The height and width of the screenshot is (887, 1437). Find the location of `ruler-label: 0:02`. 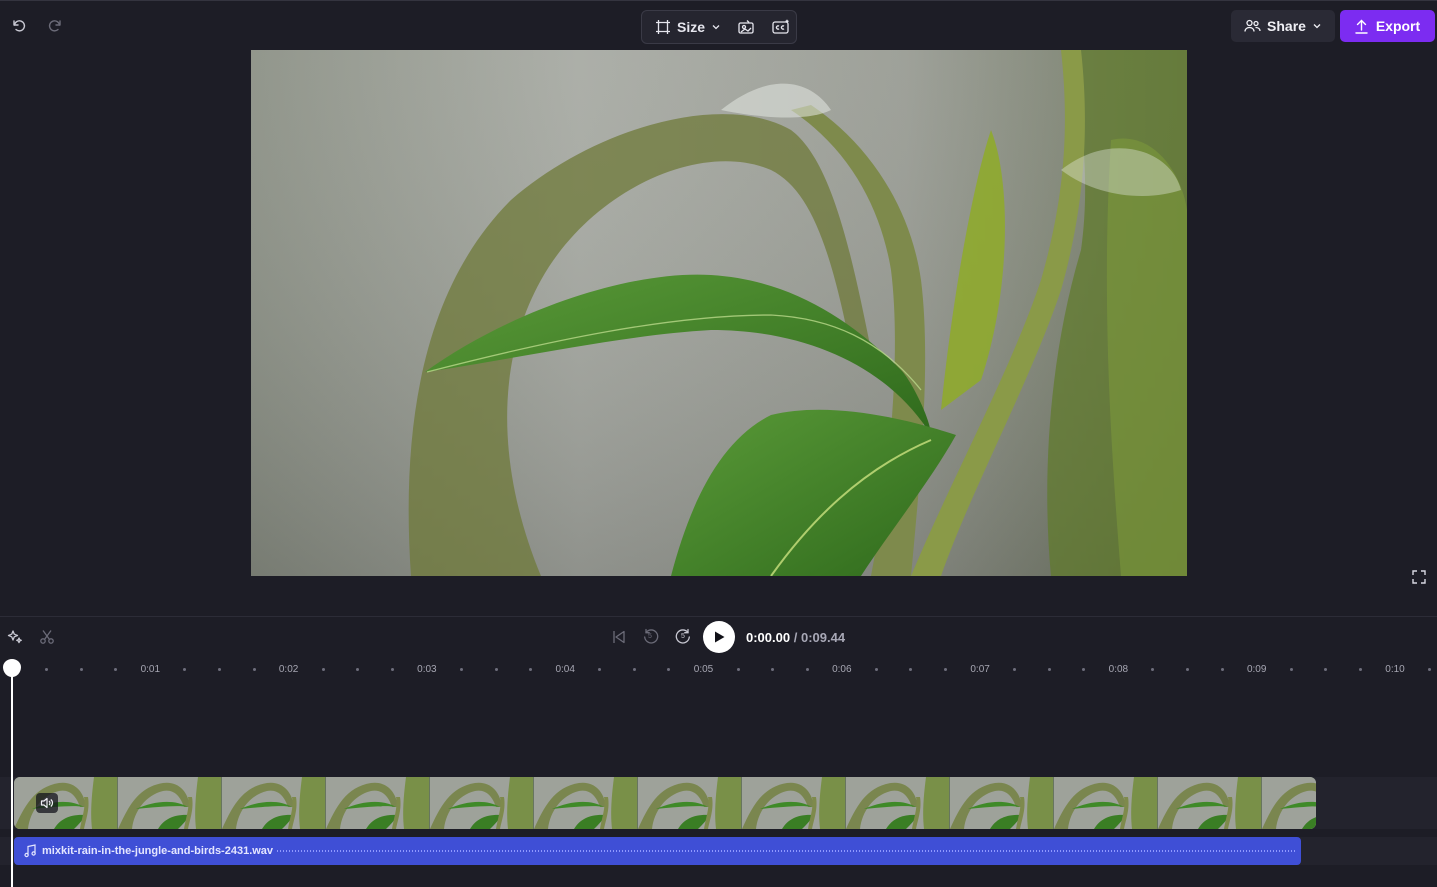

ruler-label: 0:02 is located at coordinates (288, 669).